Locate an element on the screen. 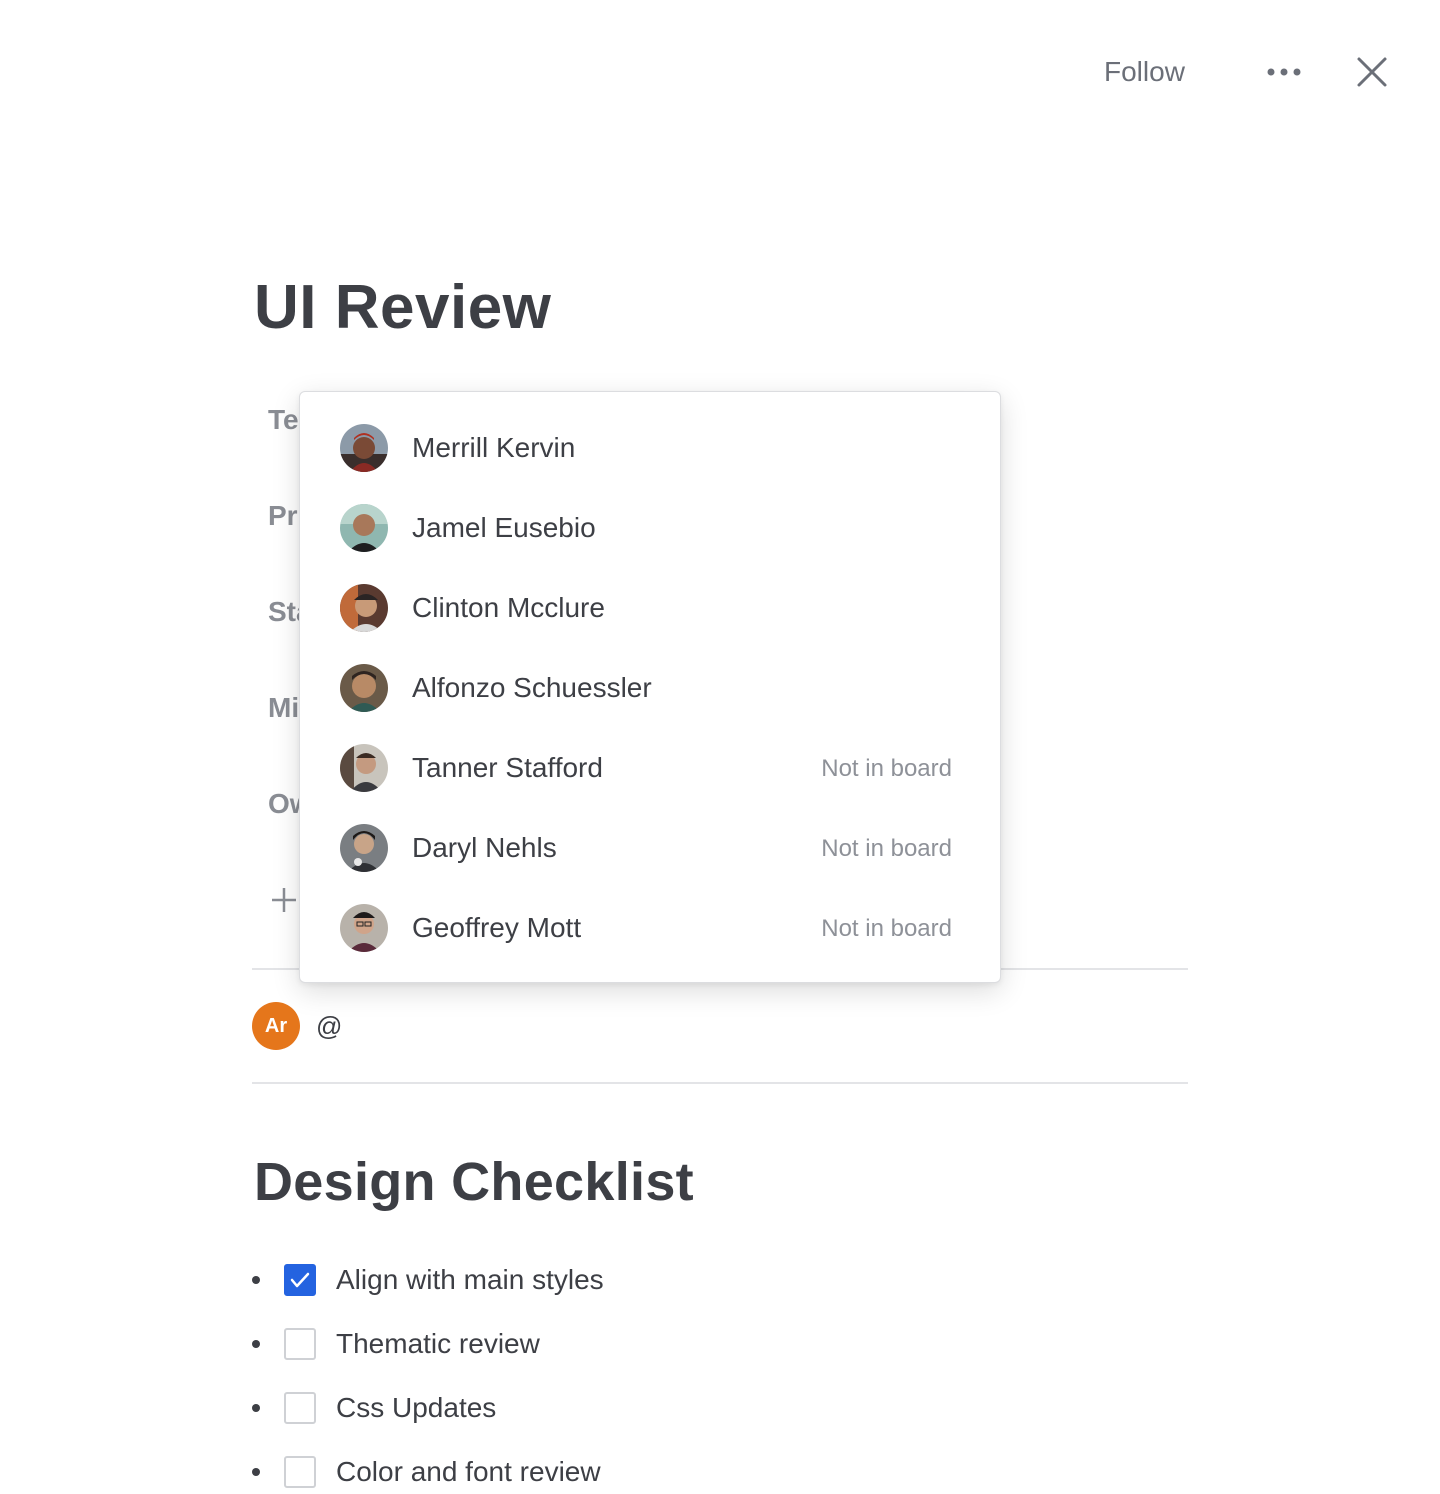 The image size is (1440, 1494). checklist-item-label: Align with main styles is located at coordinates (470, 1279).